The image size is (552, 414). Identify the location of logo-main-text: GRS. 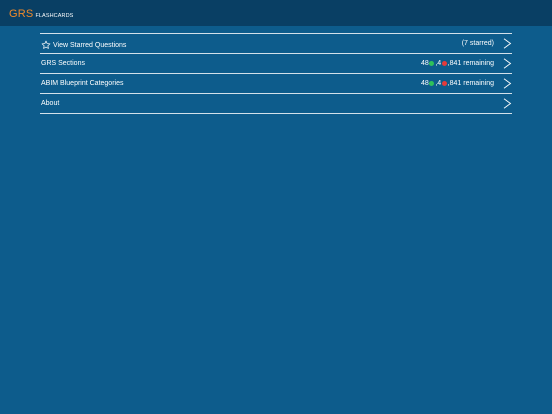
(21, 14).